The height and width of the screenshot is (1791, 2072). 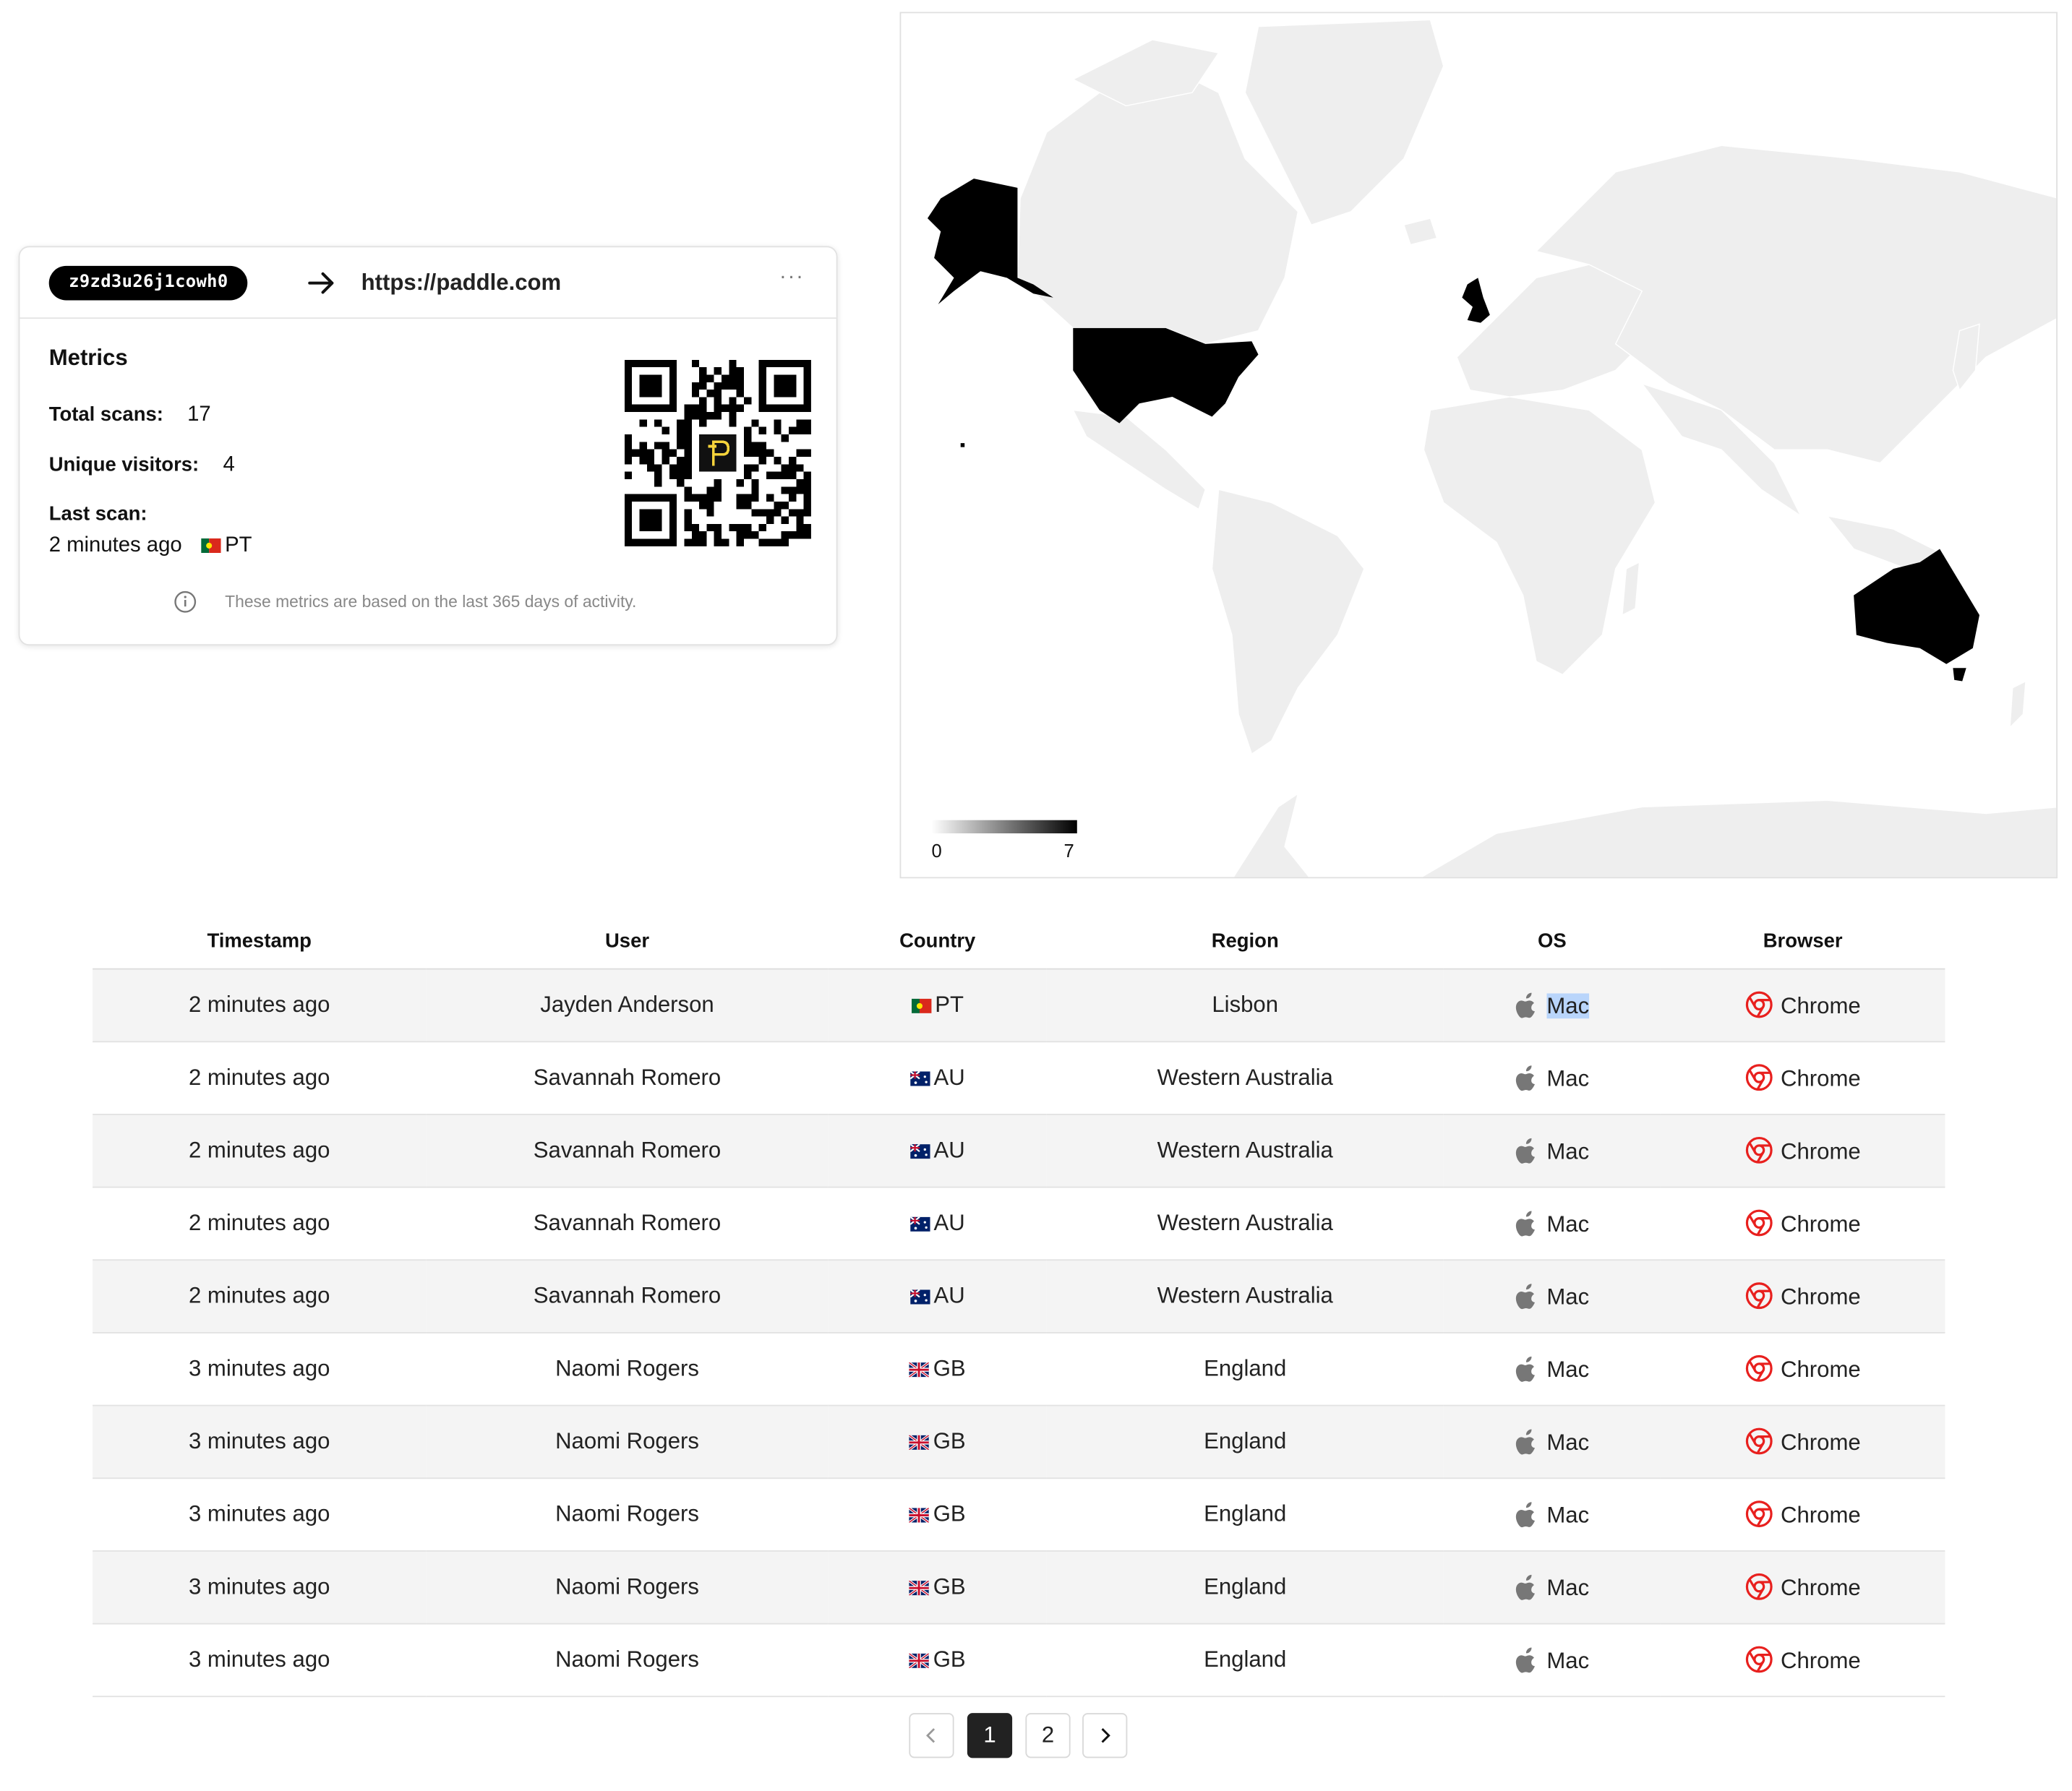 What do you see at coordinates (260, 941) in the screenshot?
I see `col-timestamp: Timestamp` at bounding box center [260, 941].